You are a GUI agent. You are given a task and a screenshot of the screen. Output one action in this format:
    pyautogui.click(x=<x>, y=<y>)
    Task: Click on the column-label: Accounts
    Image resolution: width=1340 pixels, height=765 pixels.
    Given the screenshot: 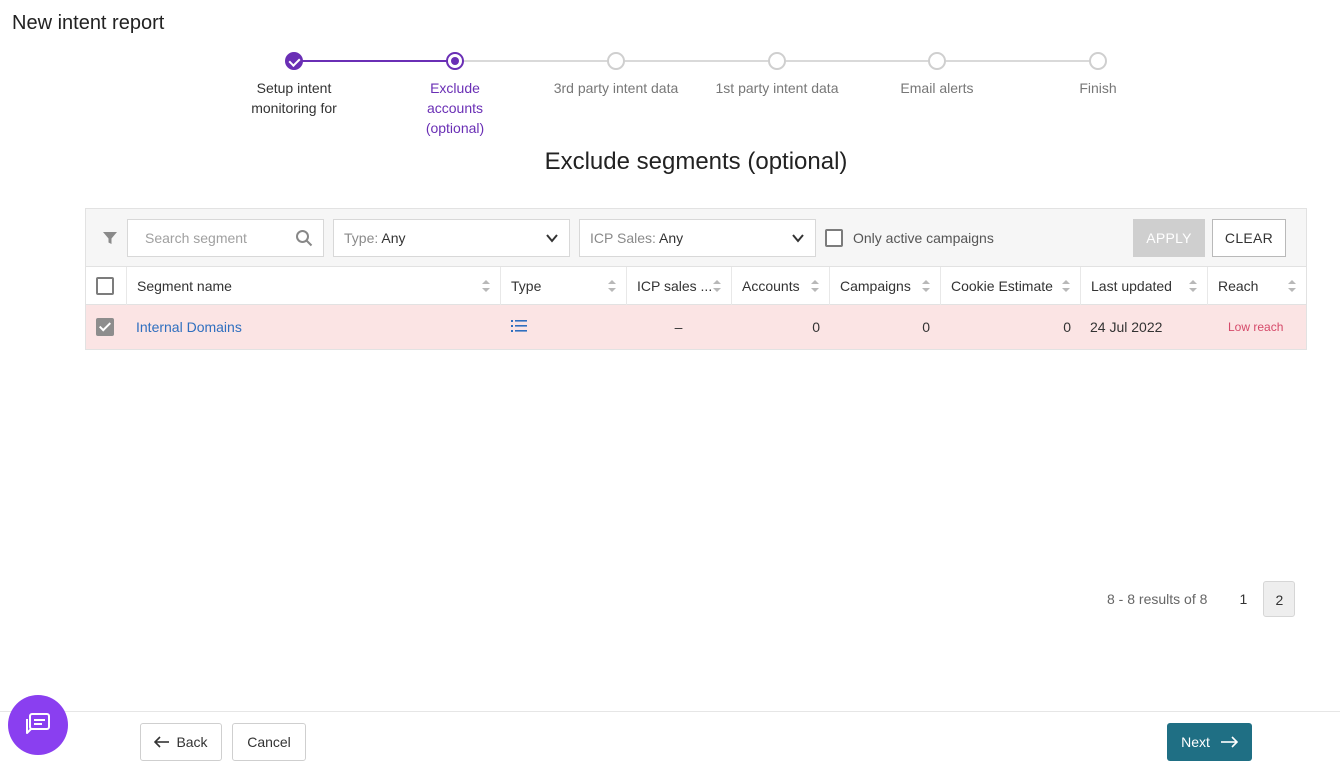 What is the action you would take?
    pyautogui.click(x=771, y=286)
    